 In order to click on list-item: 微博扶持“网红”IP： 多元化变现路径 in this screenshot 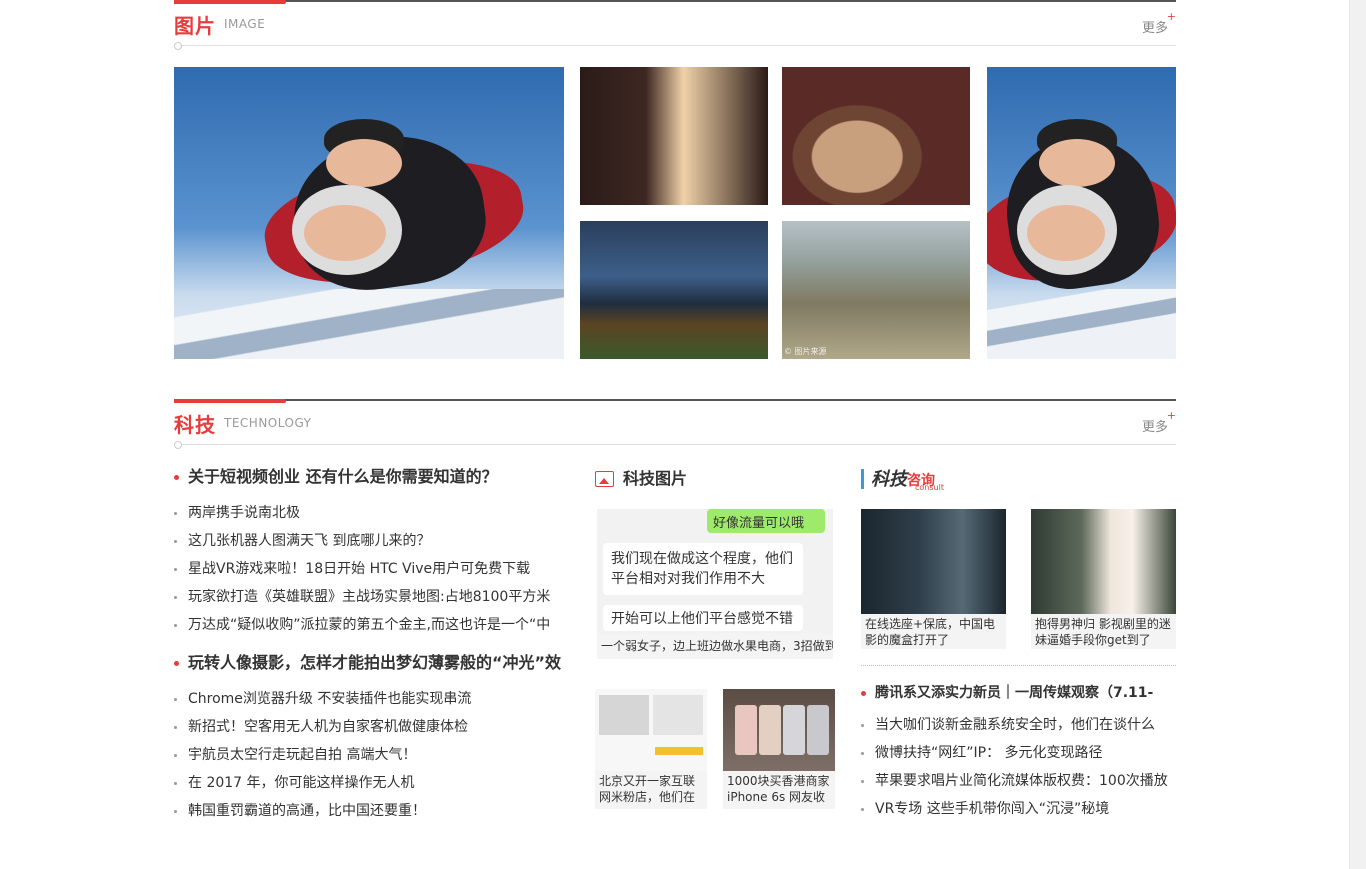, I will do `click(1018, 753)`.